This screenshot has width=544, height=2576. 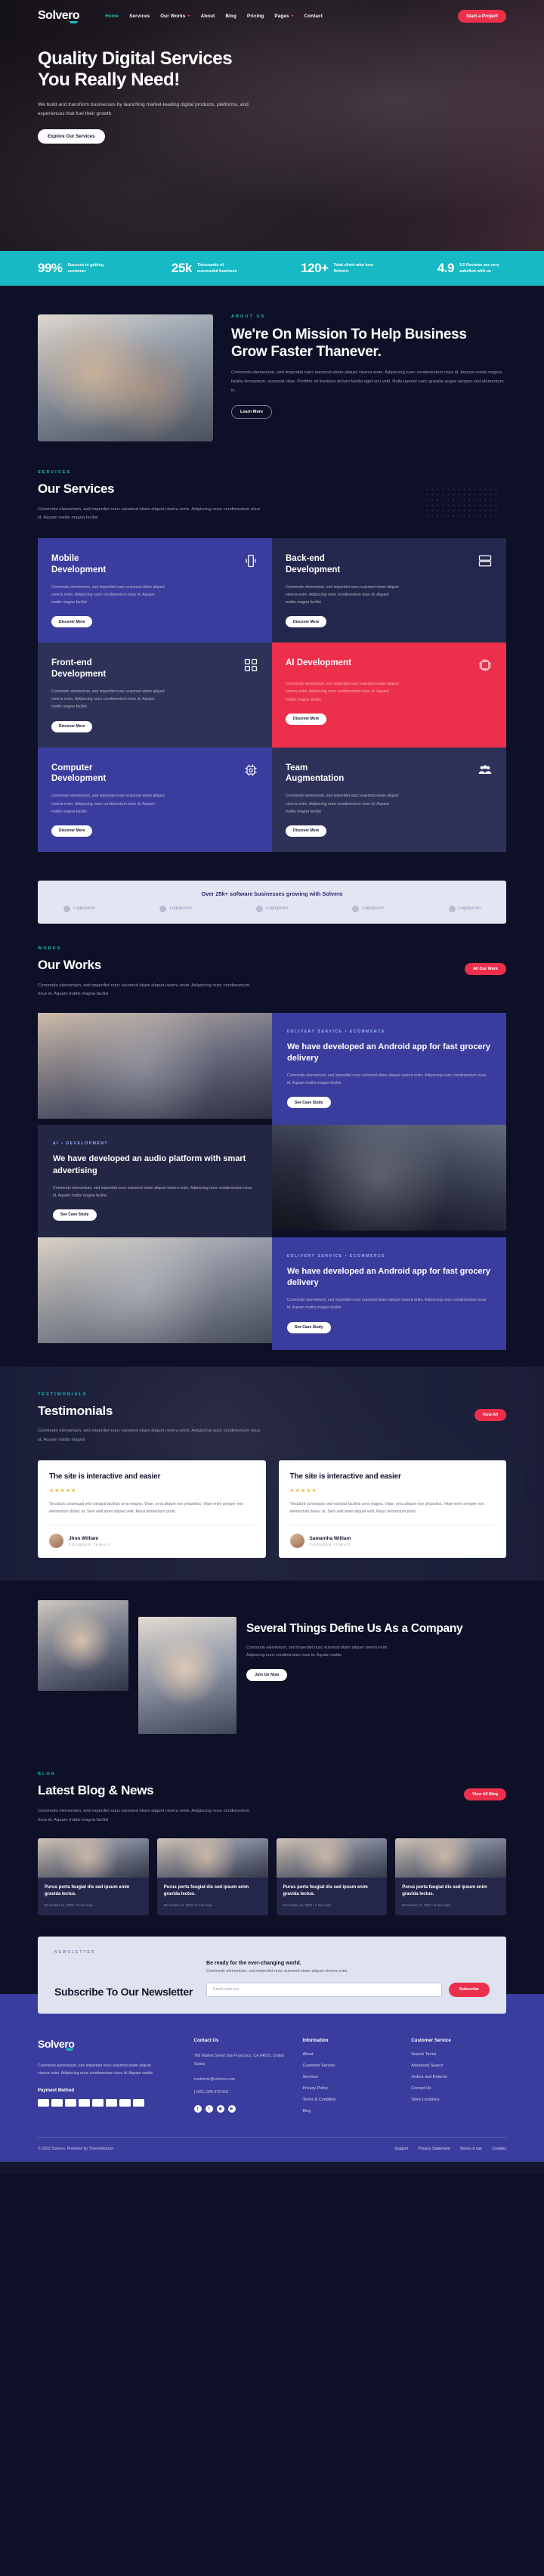 I want to click on nav-item-pages: Pages, so click(x=284, y=16).